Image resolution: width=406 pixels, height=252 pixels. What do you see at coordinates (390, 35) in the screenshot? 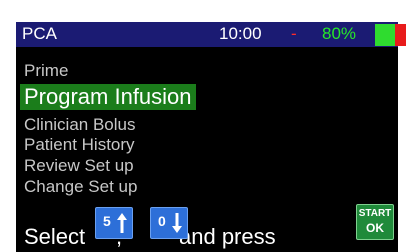
I see `battery-icon` at bounding box center [390, 35].